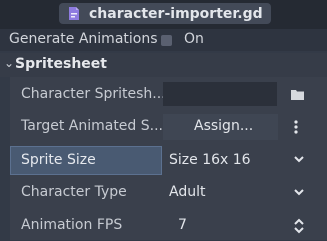  I want to click on generate-animations-row: Generate Animations On, so click(163, 40).